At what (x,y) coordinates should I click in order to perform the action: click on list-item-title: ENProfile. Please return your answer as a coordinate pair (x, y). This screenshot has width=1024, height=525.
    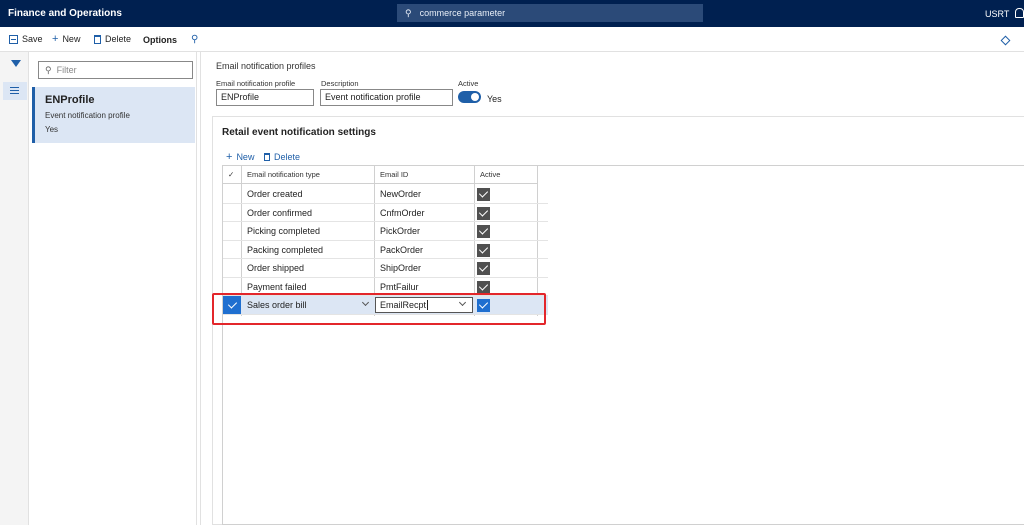
    Looking at the image, I should click on (70, 100).